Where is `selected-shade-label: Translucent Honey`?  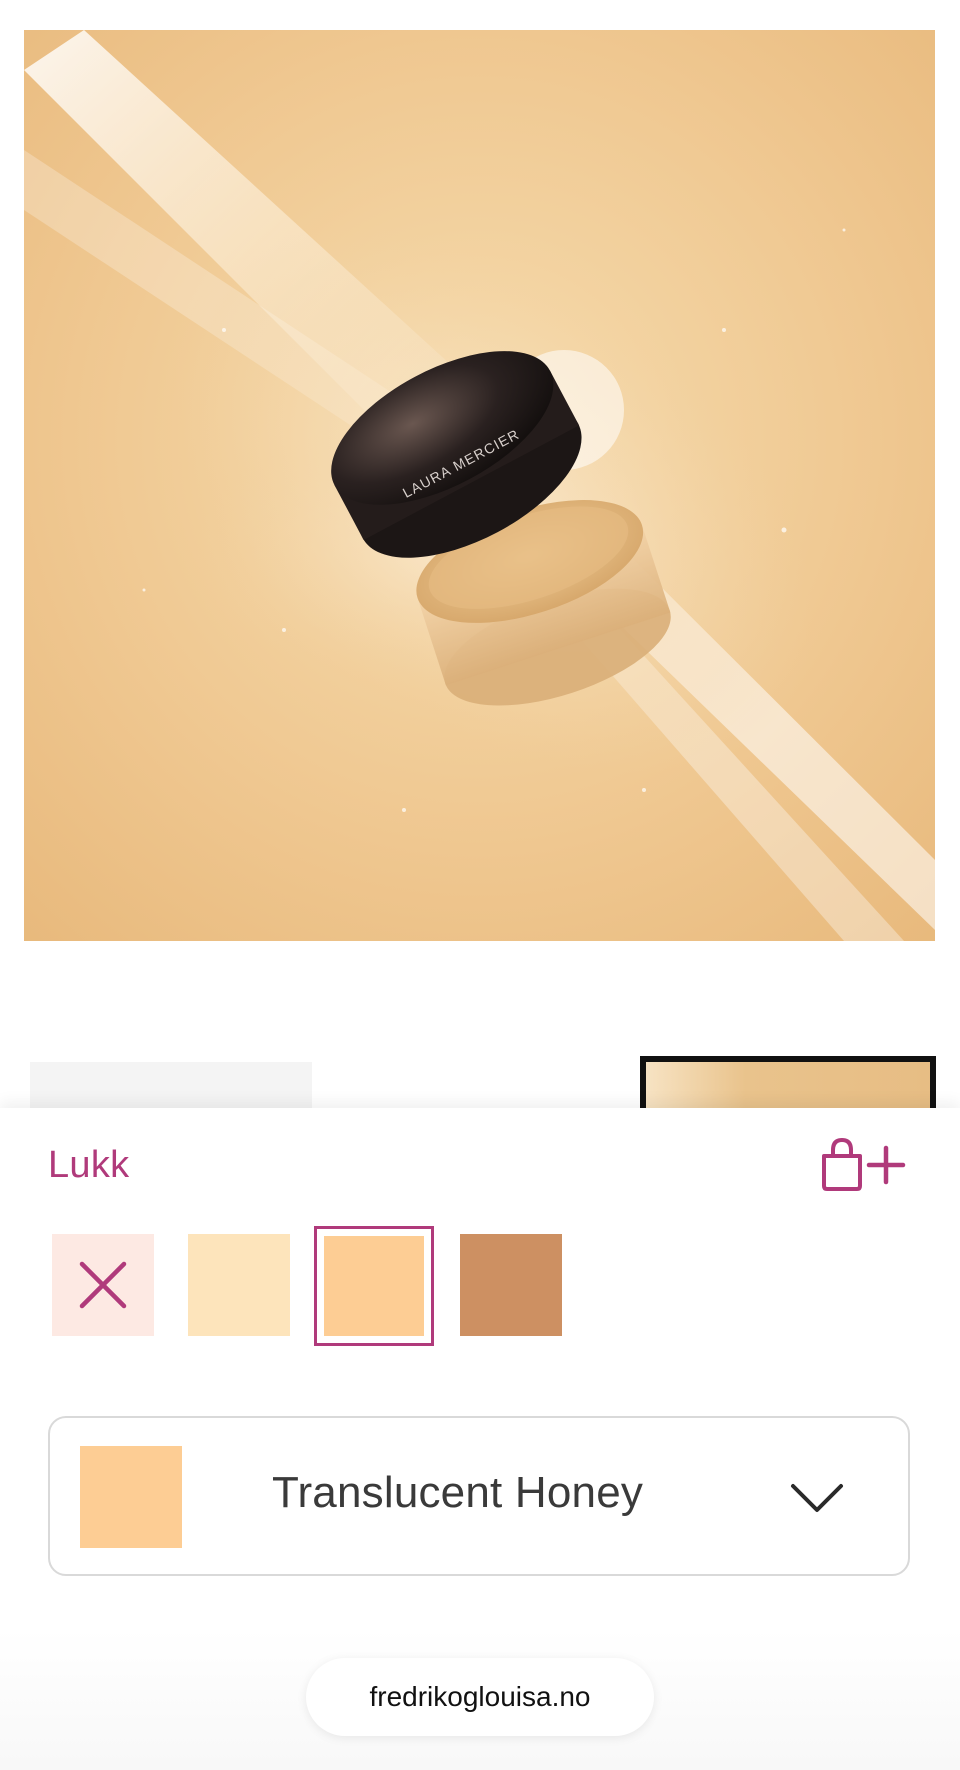
selected-shade-label: Translucent Honey is located at coordinates (458, 1492).